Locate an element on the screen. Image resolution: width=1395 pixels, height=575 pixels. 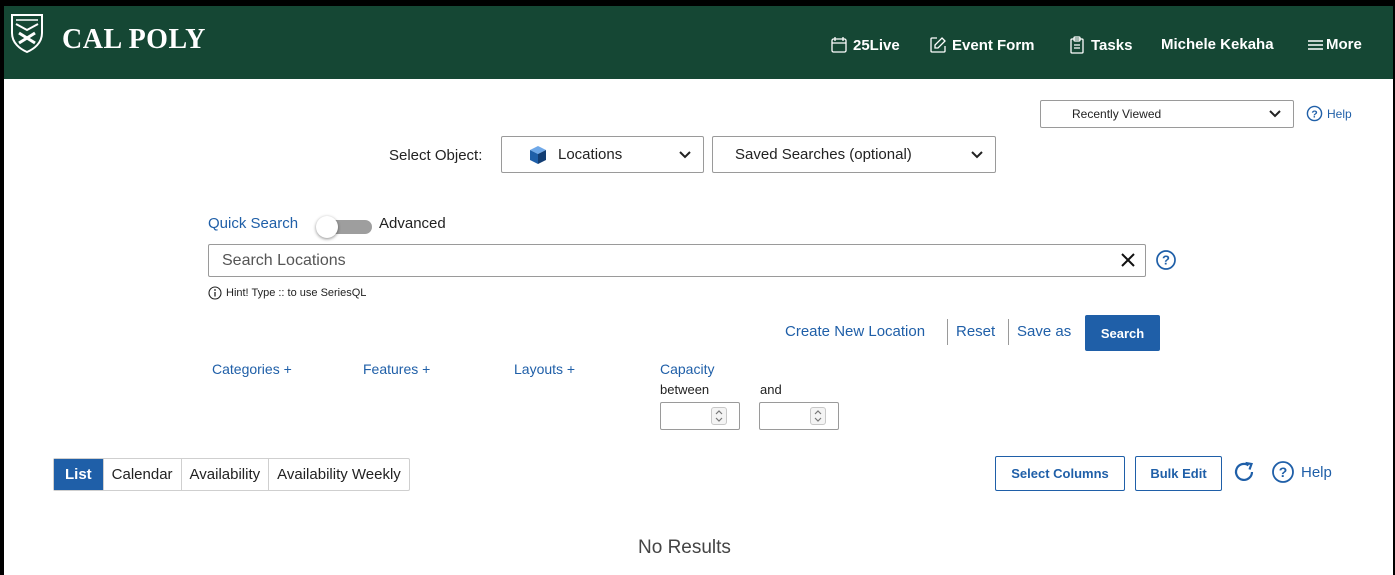
features-filter-link: Features + is located at coordinates (396, 369).